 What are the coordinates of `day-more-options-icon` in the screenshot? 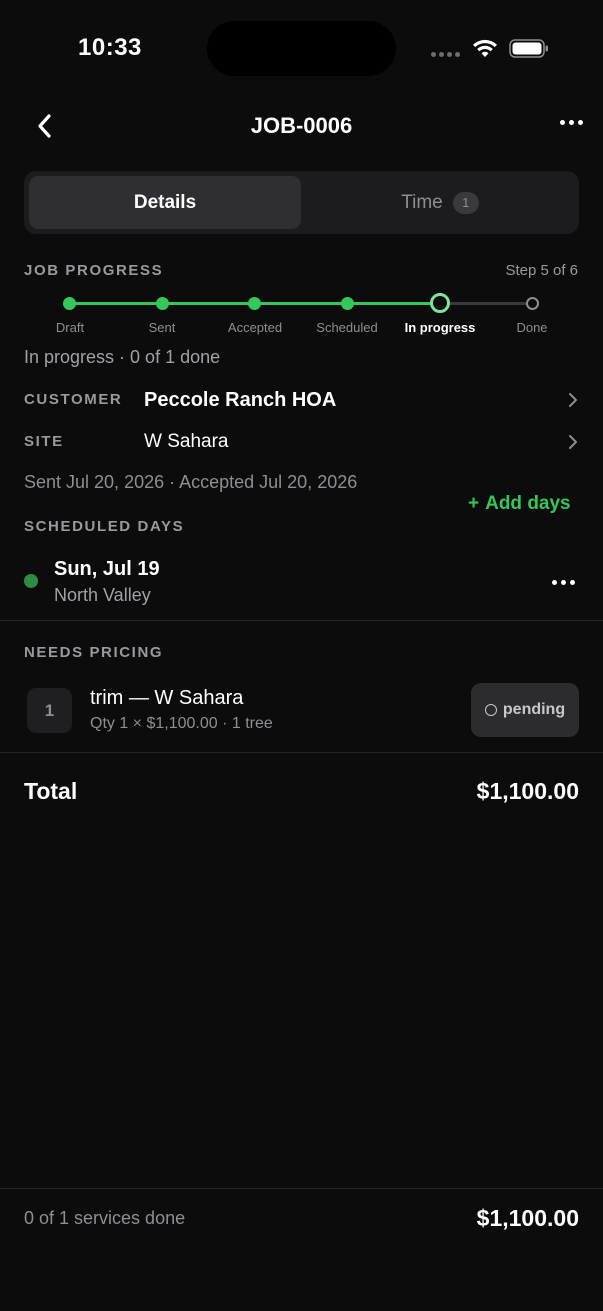 It's located at (563, 582).